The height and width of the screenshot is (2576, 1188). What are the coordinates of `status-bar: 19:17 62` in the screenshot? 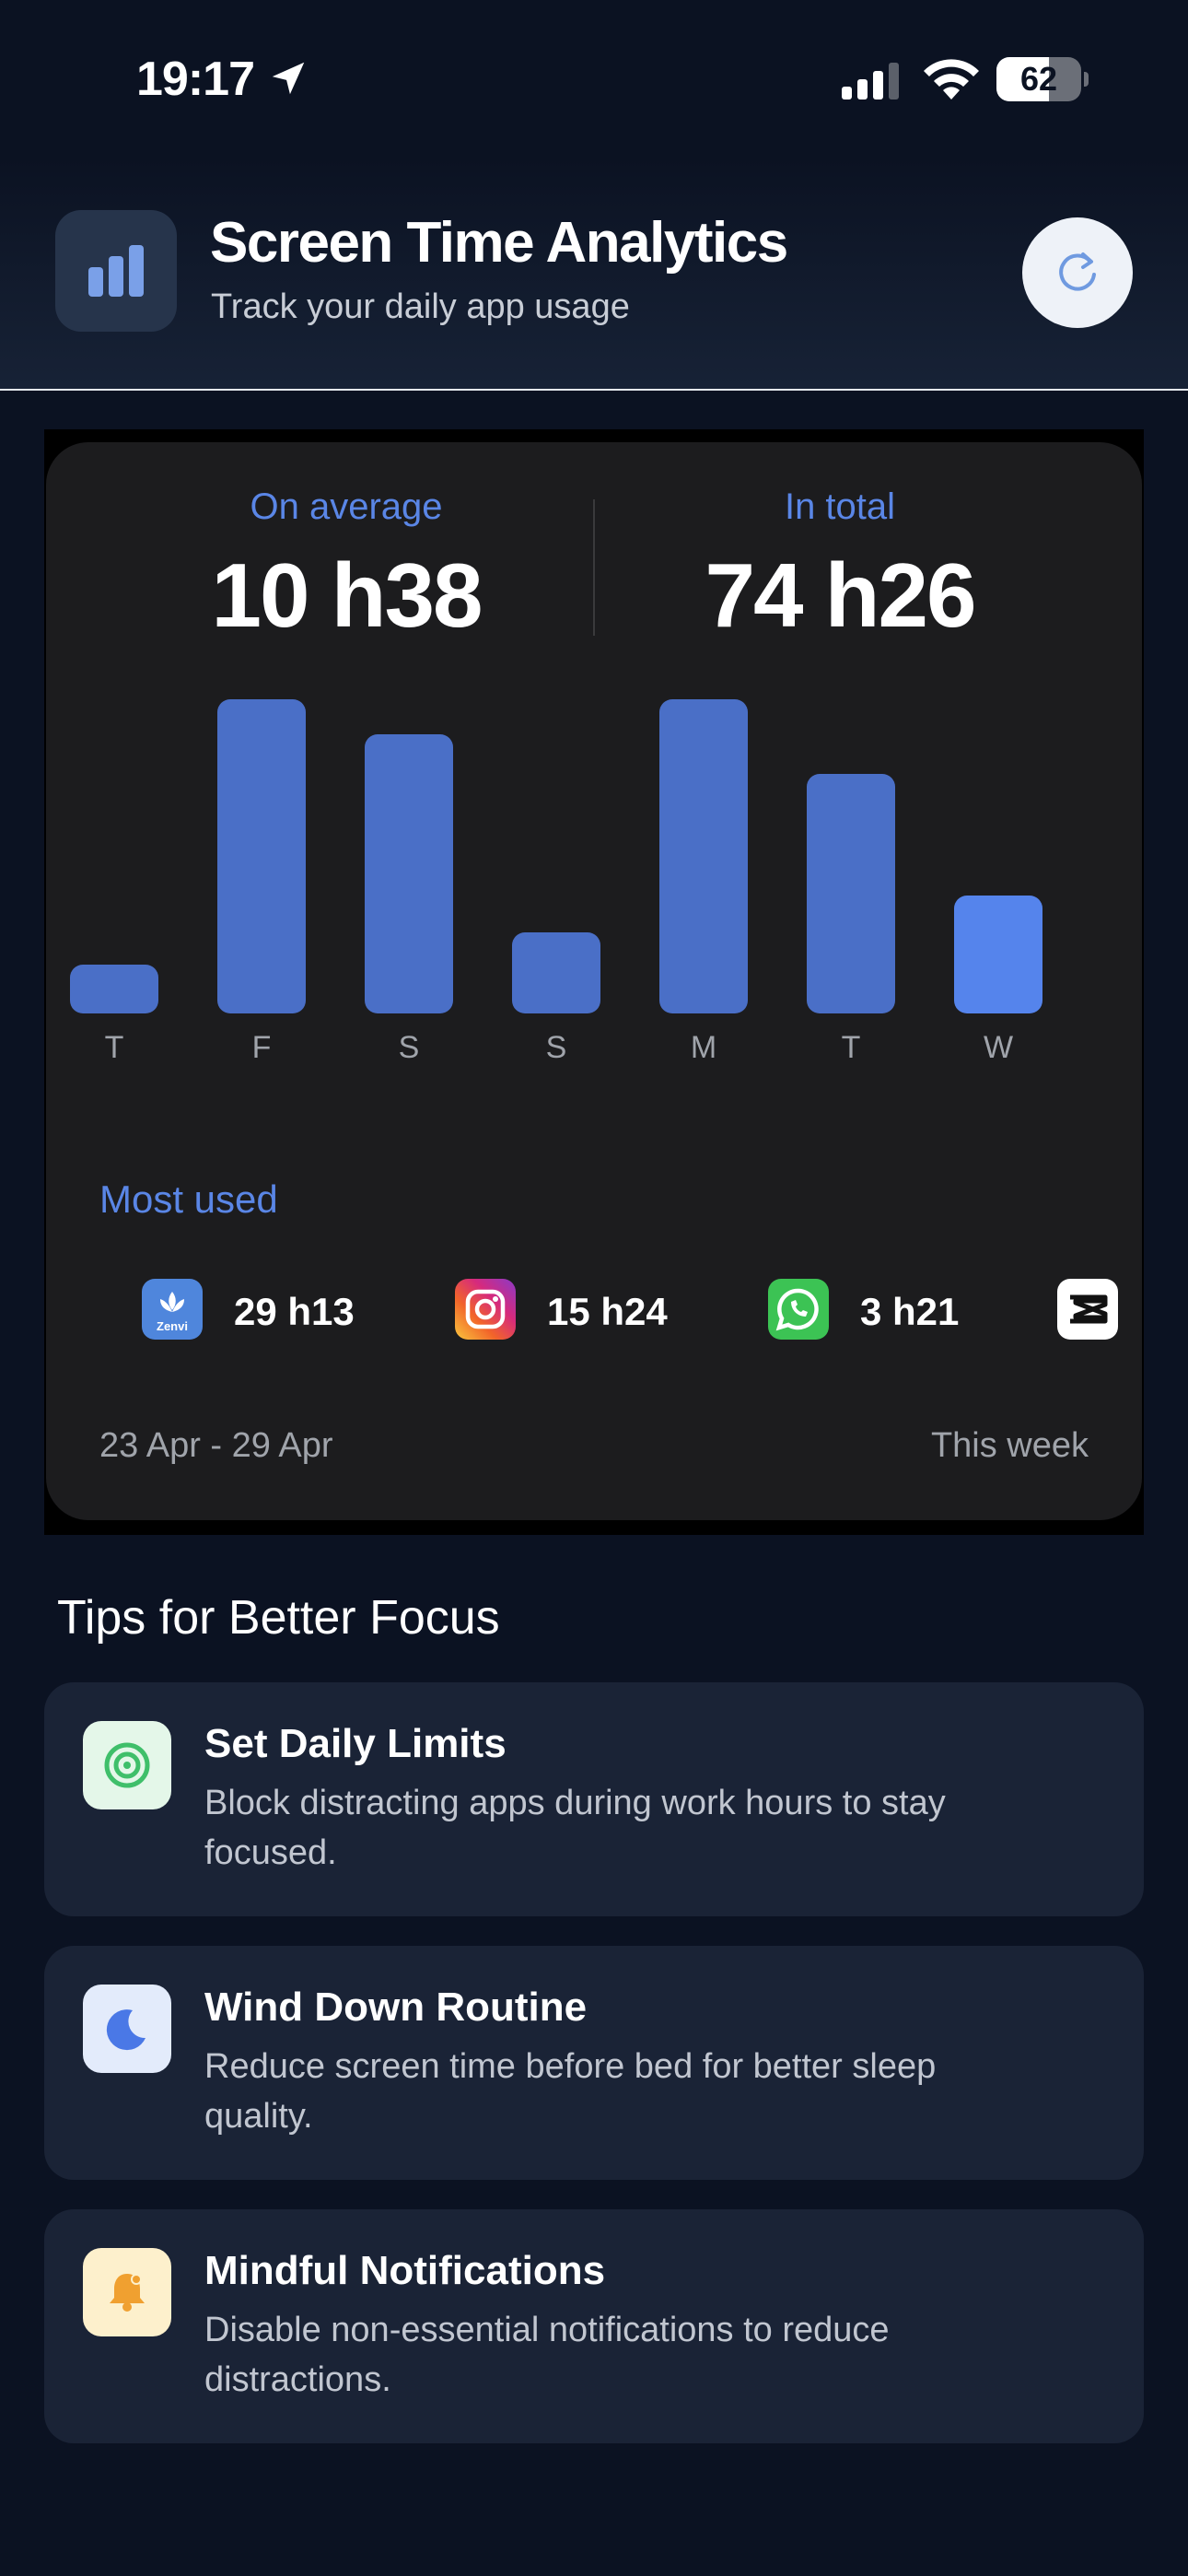 It's located at (594, 78).